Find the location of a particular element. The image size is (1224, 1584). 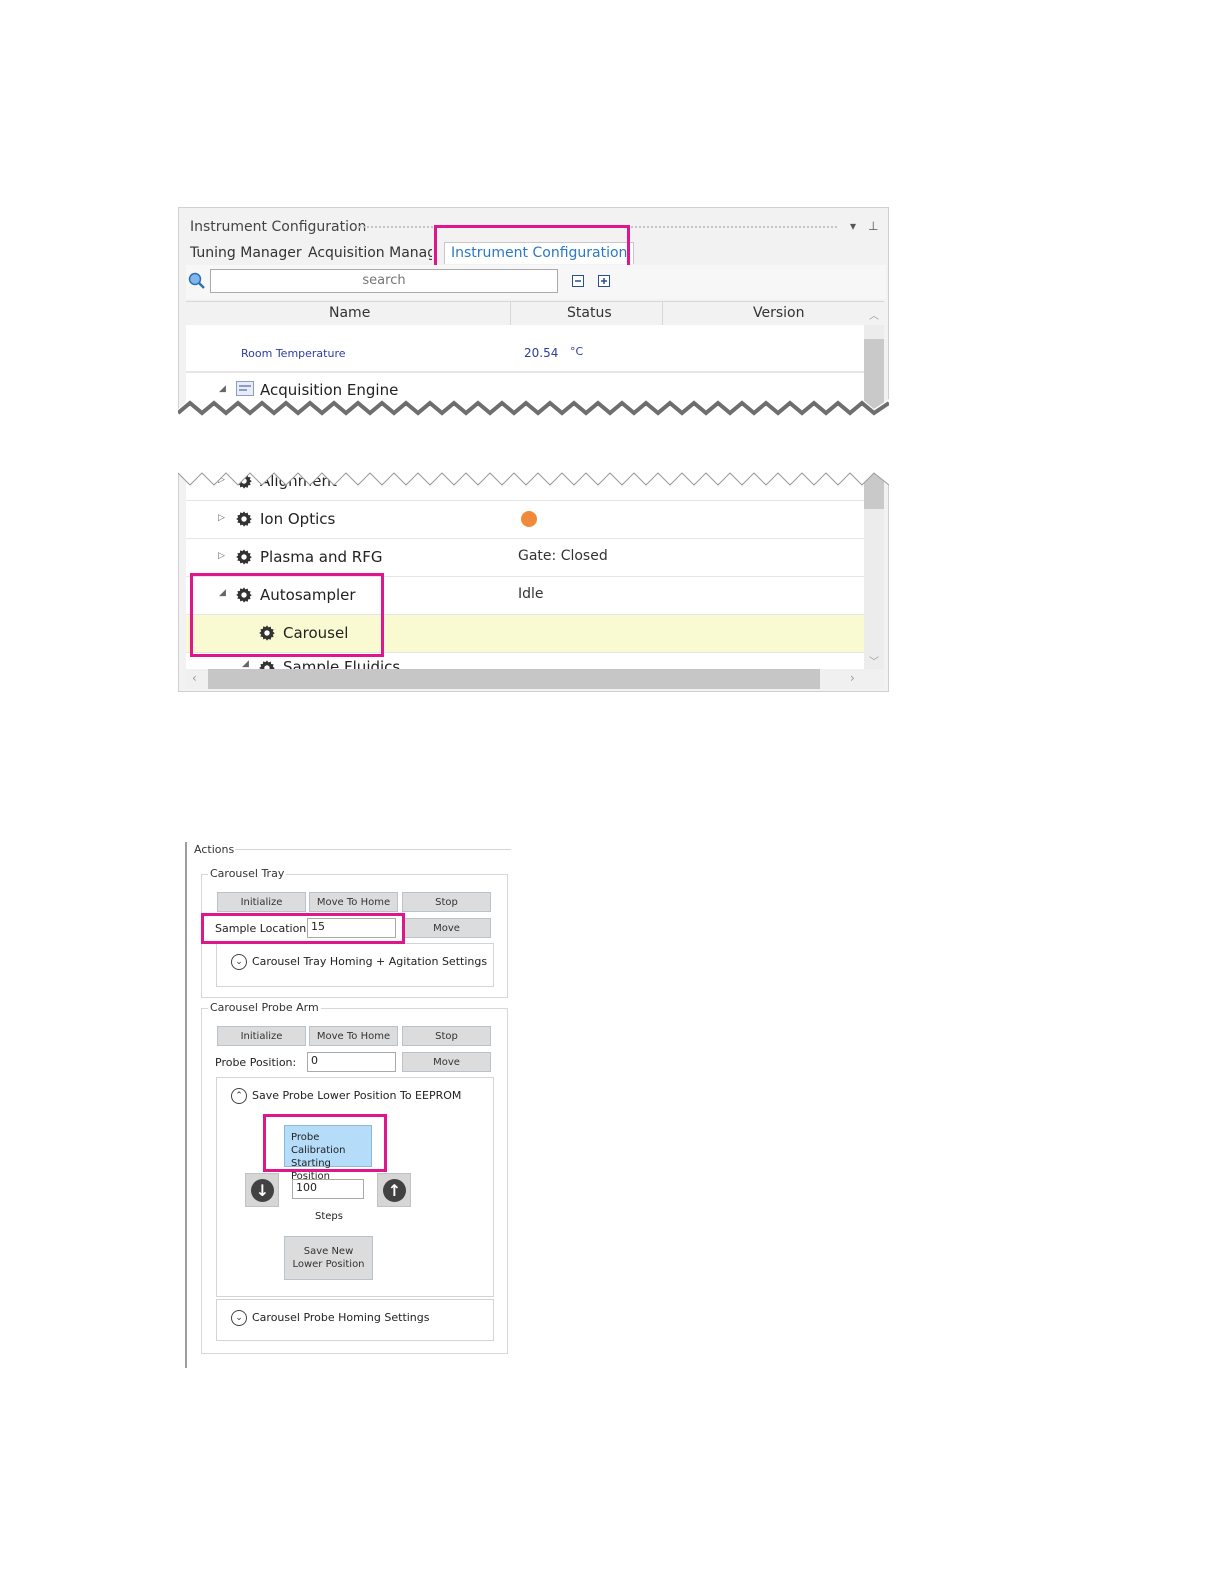

probe-homing-expander: ⌄ Carousel Probe Homing Settings is located at coordinates (355, 1320).